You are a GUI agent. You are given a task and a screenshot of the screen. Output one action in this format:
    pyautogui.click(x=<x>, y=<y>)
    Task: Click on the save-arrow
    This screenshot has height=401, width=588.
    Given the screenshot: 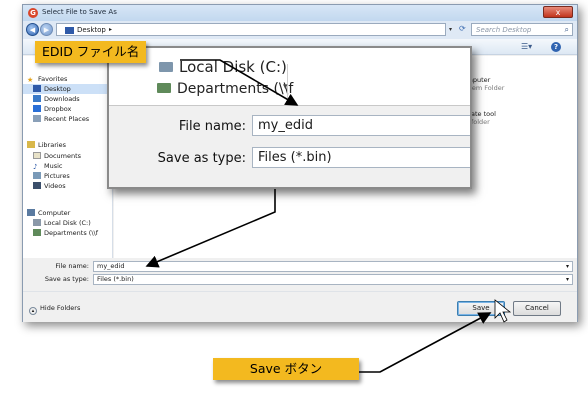 What is the action you would take?
    pyautogui.click(x=425, y=342)
    